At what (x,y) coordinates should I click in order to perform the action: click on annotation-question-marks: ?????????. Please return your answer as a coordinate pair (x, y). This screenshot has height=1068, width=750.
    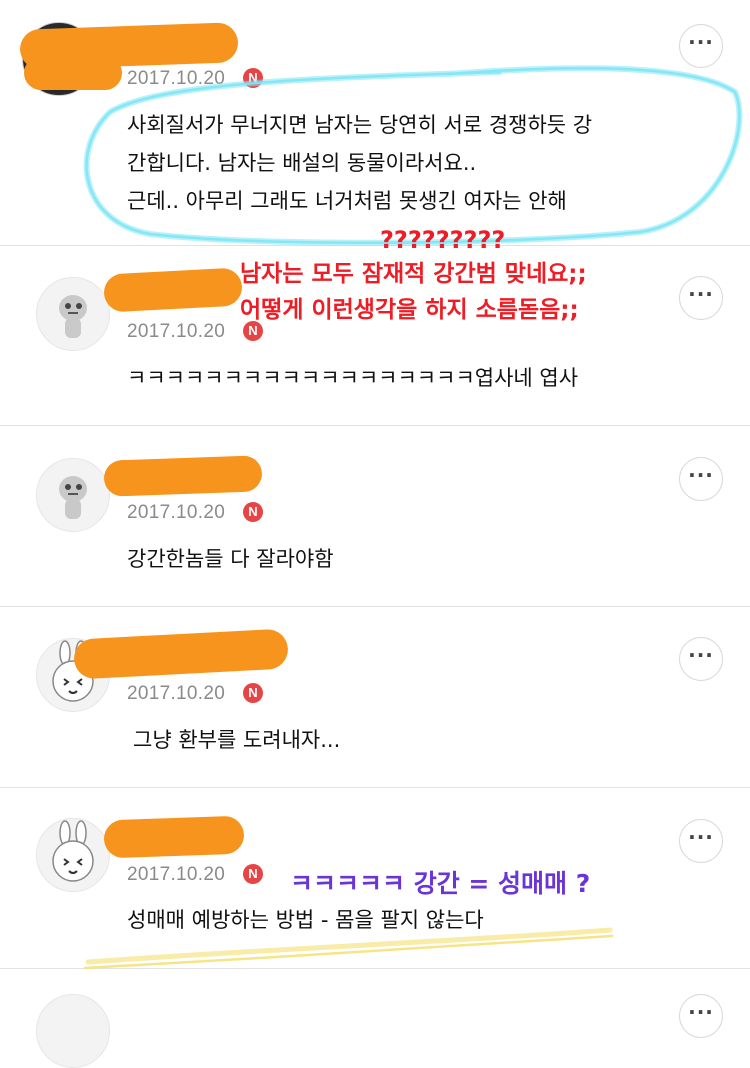
    Looking at the image, I should click on (443, 240).